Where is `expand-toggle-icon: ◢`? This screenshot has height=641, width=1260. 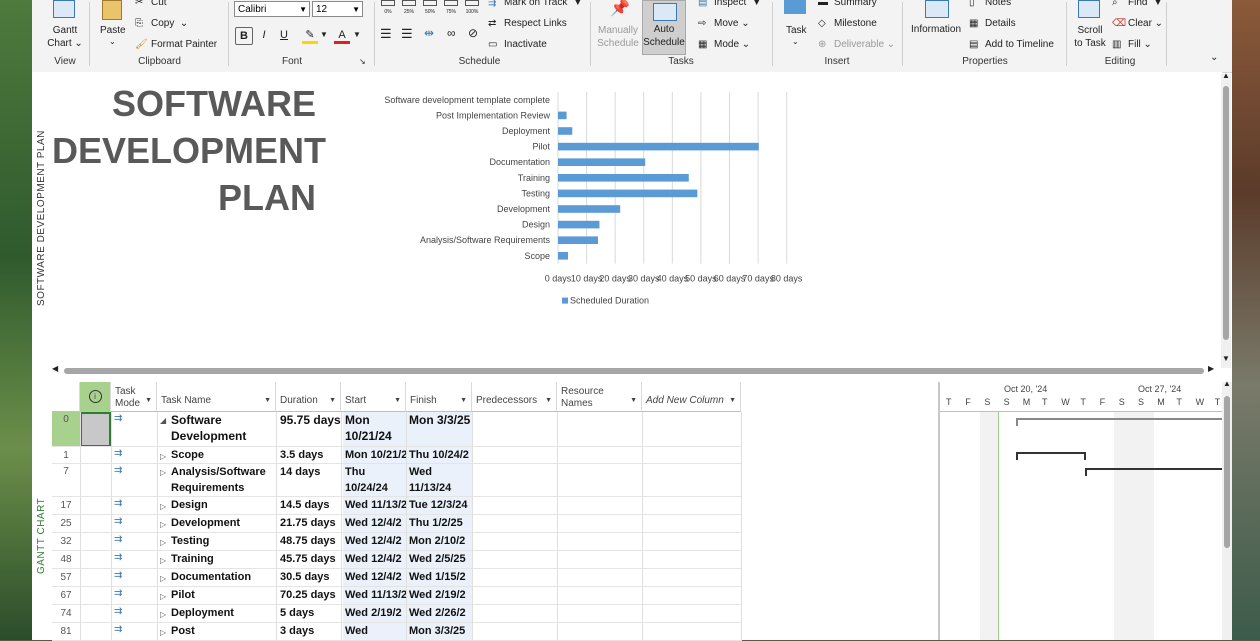 expand-toggle-icon: ◢ is located at coordinates (165, 421).